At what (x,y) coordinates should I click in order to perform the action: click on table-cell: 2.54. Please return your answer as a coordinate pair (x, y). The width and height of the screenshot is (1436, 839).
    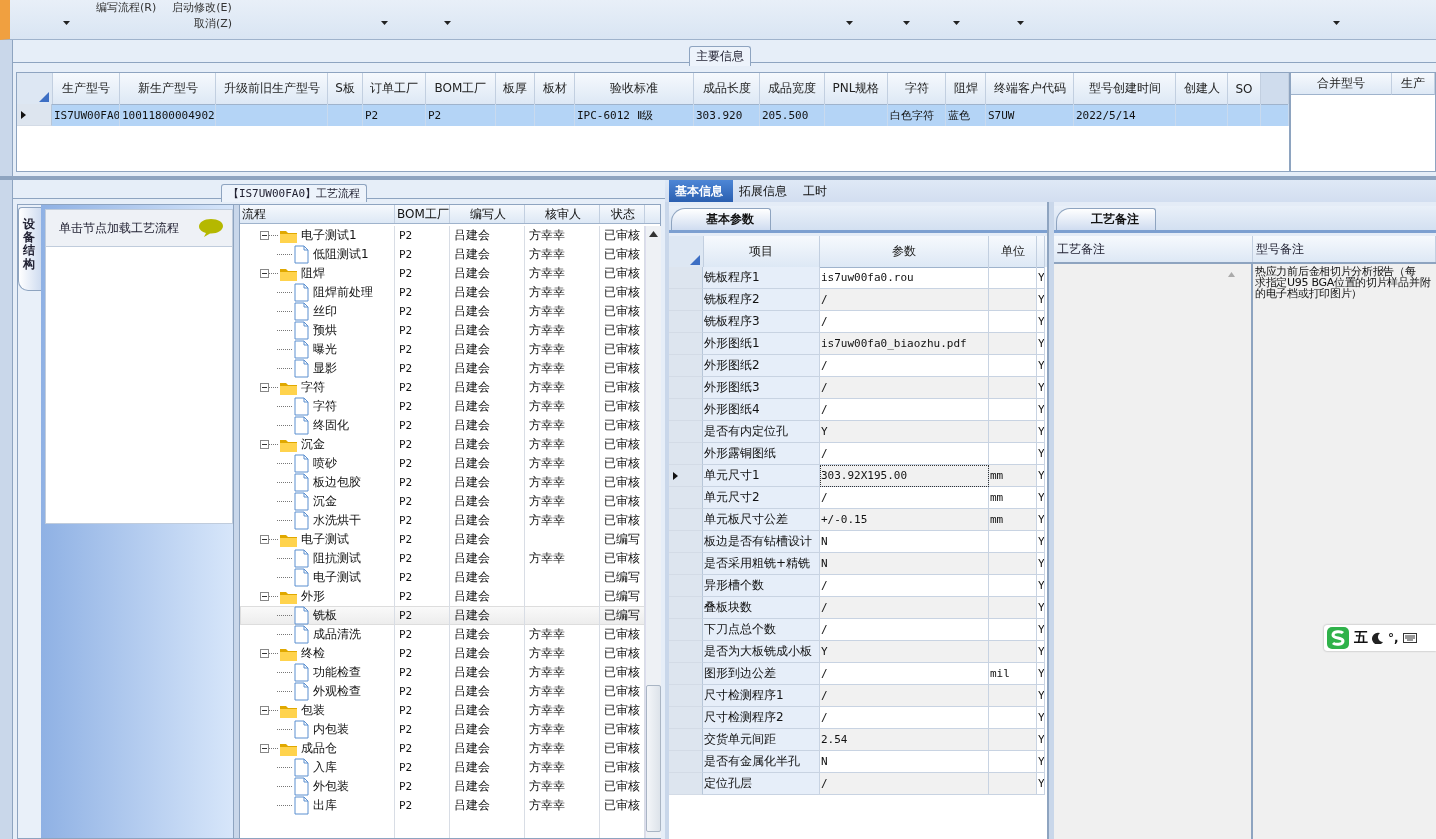
    Looking at the image, I should click on (904, 740).